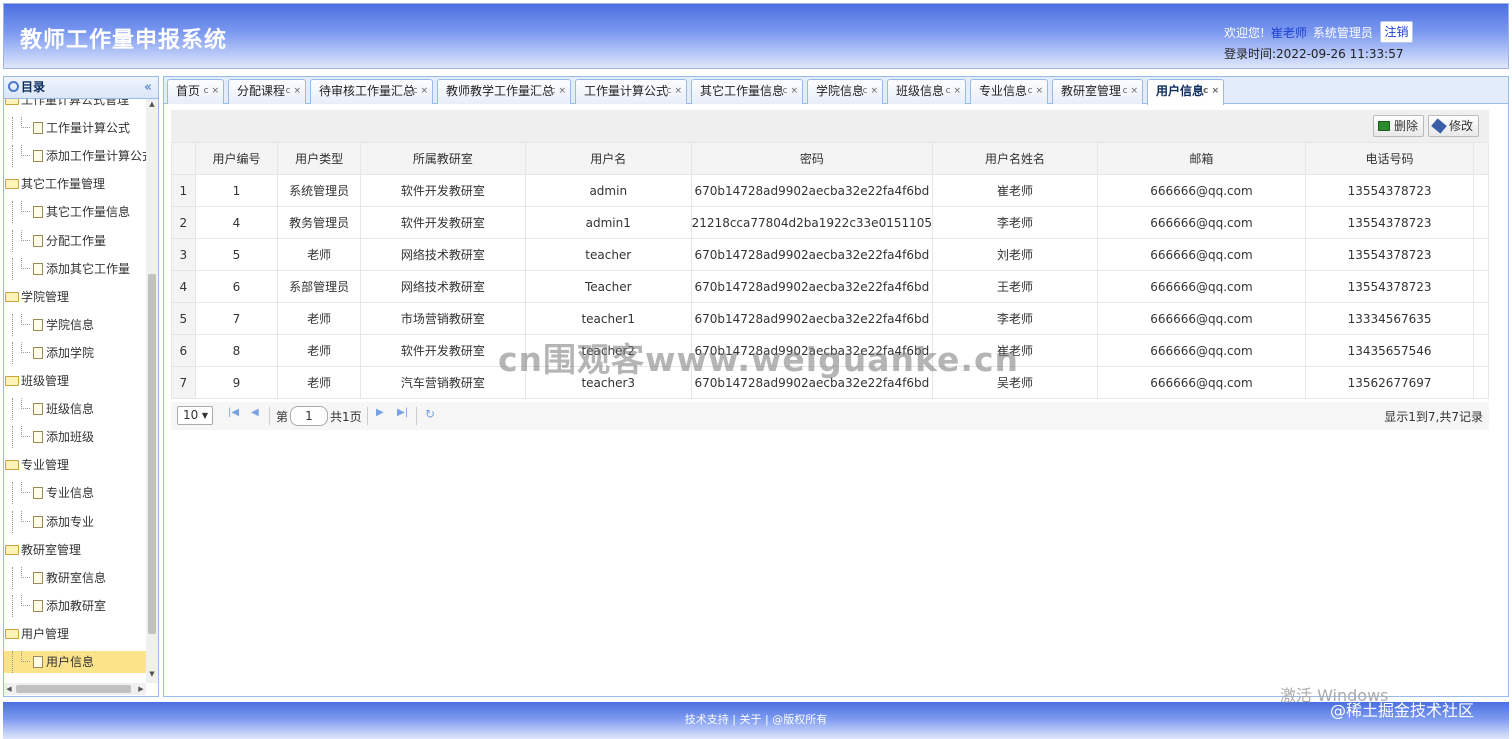  I want to click on page-size-select: 10 ▼, so click(195, 415).